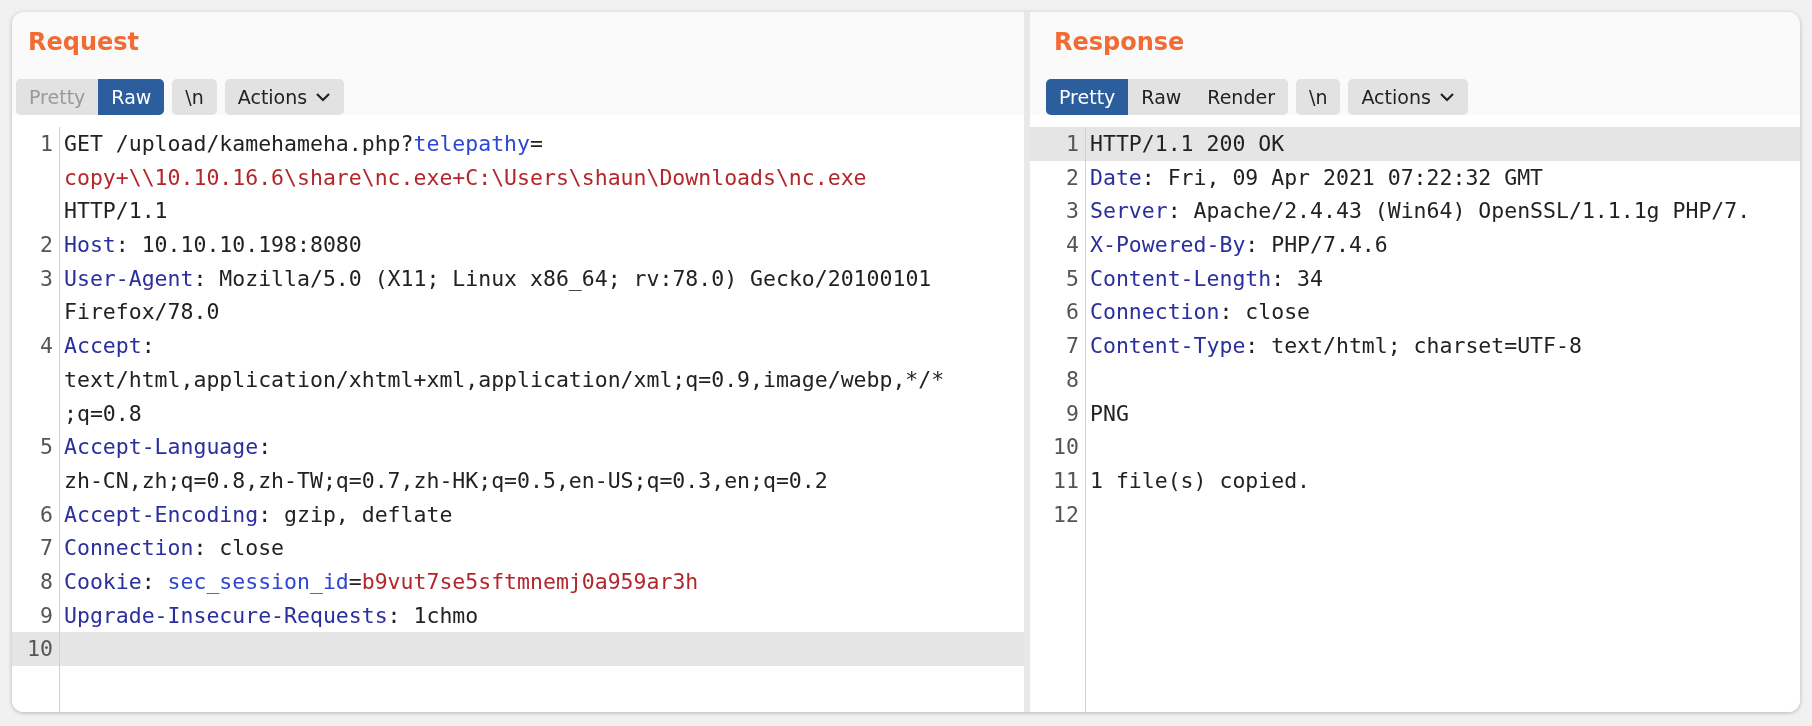 Image resolution: width=1812 pixels, height=726 pixels. I want to click on code-text: zh-CN,zh;q=0.8,zh-TW;q=0.7,zh-HK;q=0.5,en-US;q=0.3,en;q=0.2, so click(446, 480).